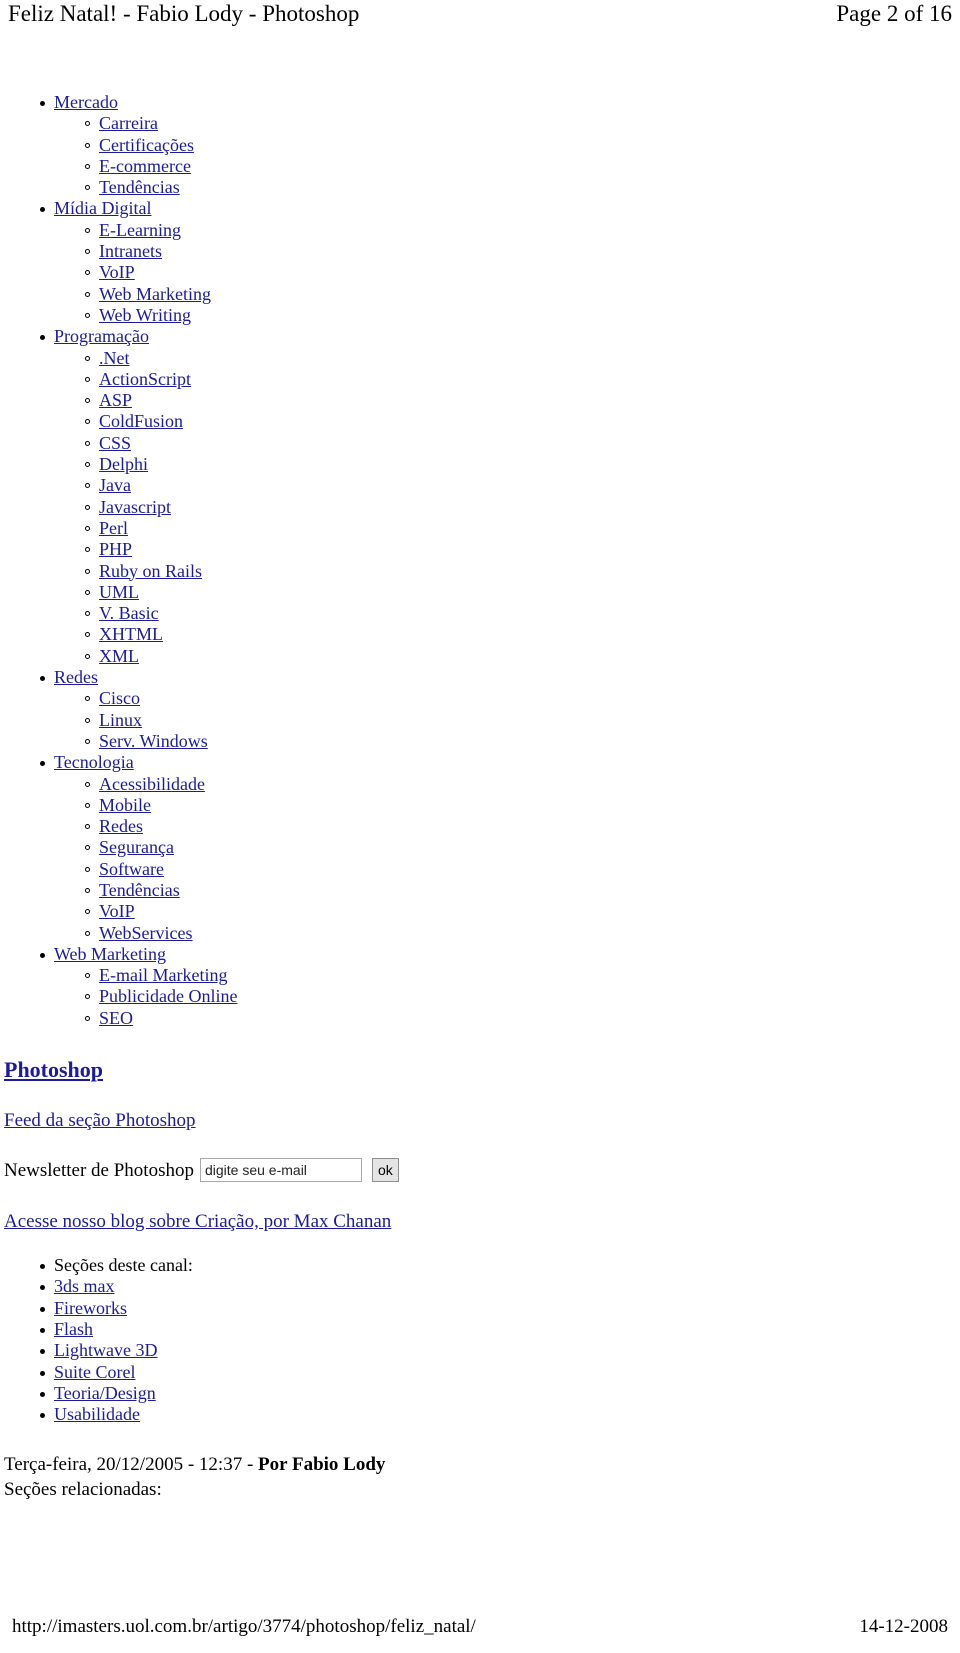 The image size is (960, 1653). Describe the element at coordinates (131, 634) in the screenshot. I see `nav-sub-link: XHTML` at that location.